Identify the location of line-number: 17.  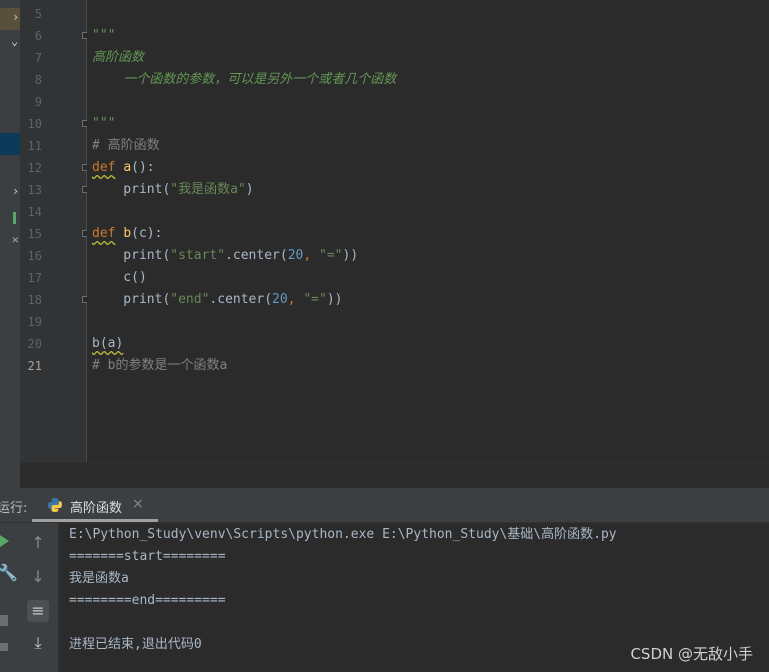
(34, 278).